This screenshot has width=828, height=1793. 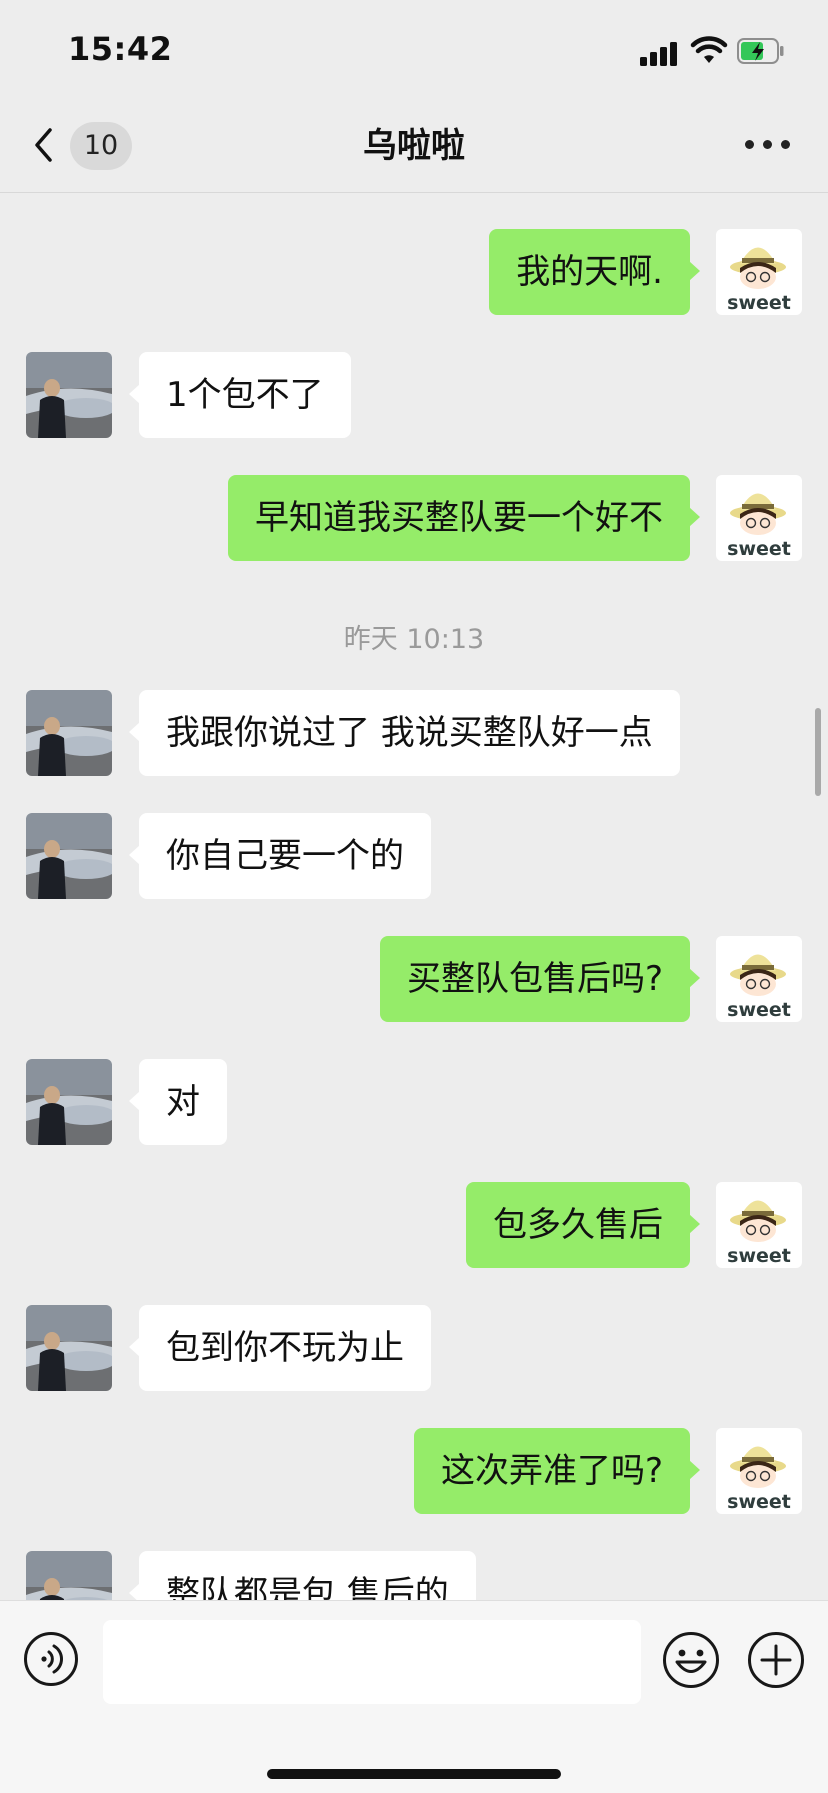 What do you see at coordinates (583, 1225) in the screenshot?
I see `message-bubble: 包多久售后` at bounding box center [583, 1225].